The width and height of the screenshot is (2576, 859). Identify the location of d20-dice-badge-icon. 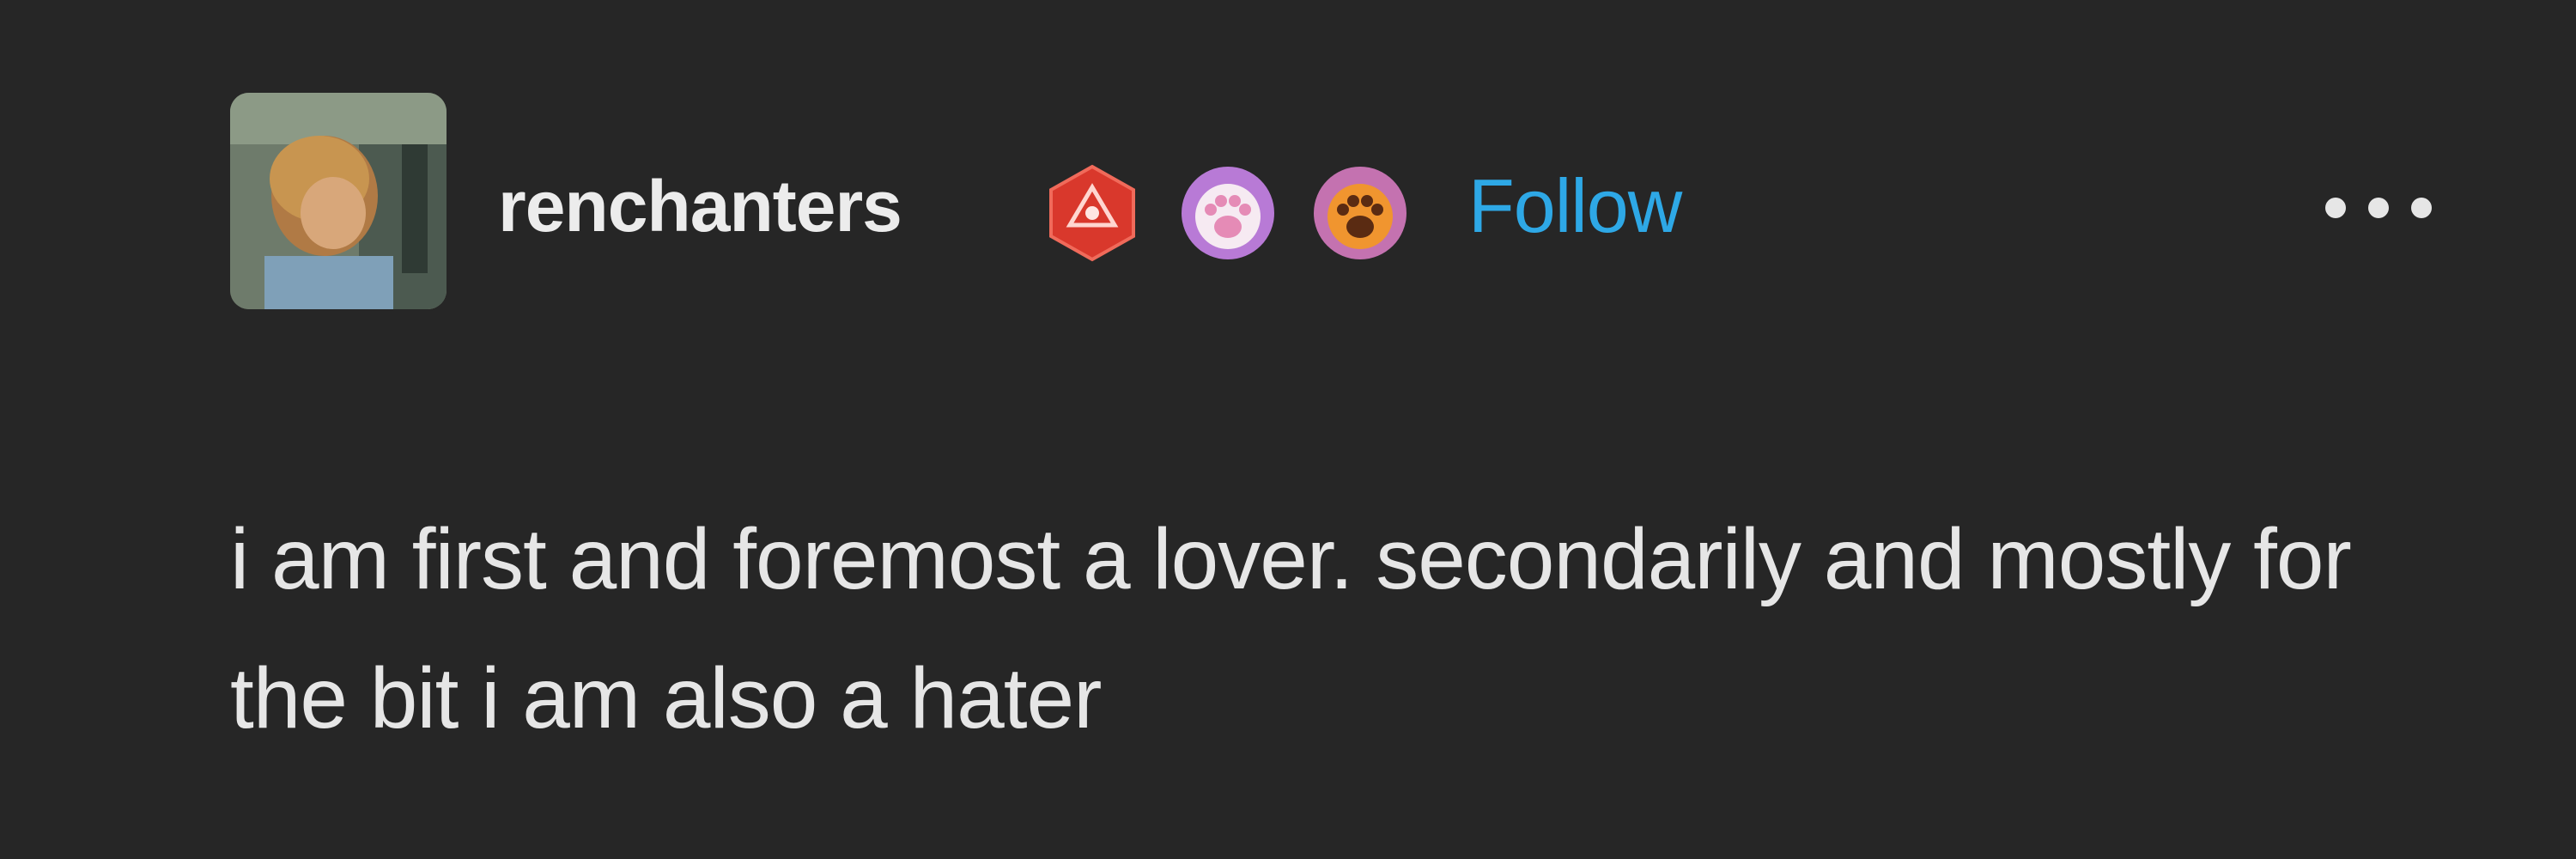
(1092, 213).